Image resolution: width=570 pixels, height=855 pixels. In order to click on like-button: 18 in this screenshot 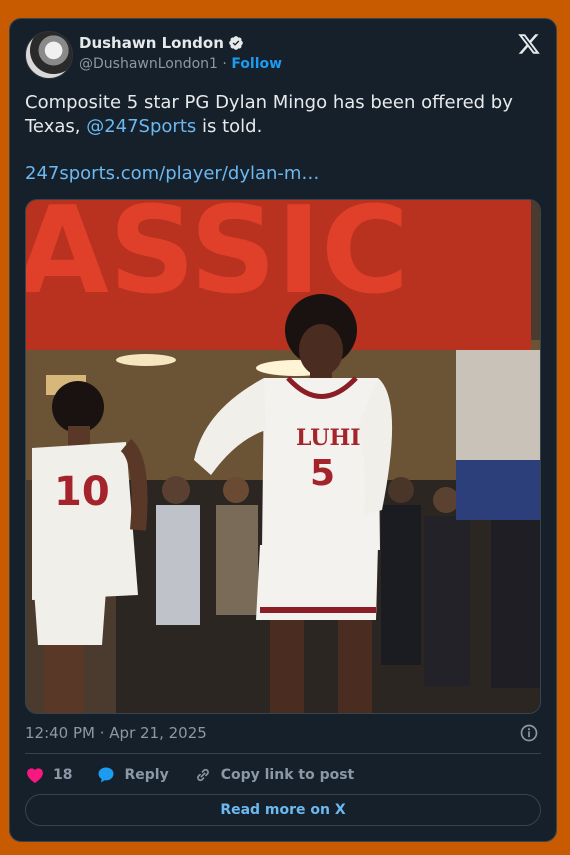, I will do `click(48, 775)`.